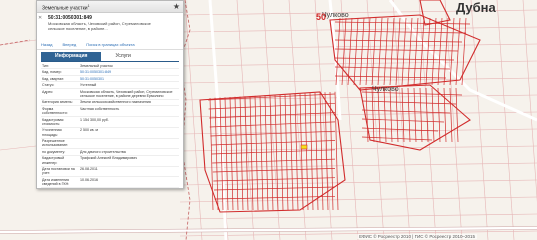  What do you see at coordinates (60, 161) in the screenshot?
I see `attribute-key: Кадастровый инженер:` at bounding box center [60, 161].